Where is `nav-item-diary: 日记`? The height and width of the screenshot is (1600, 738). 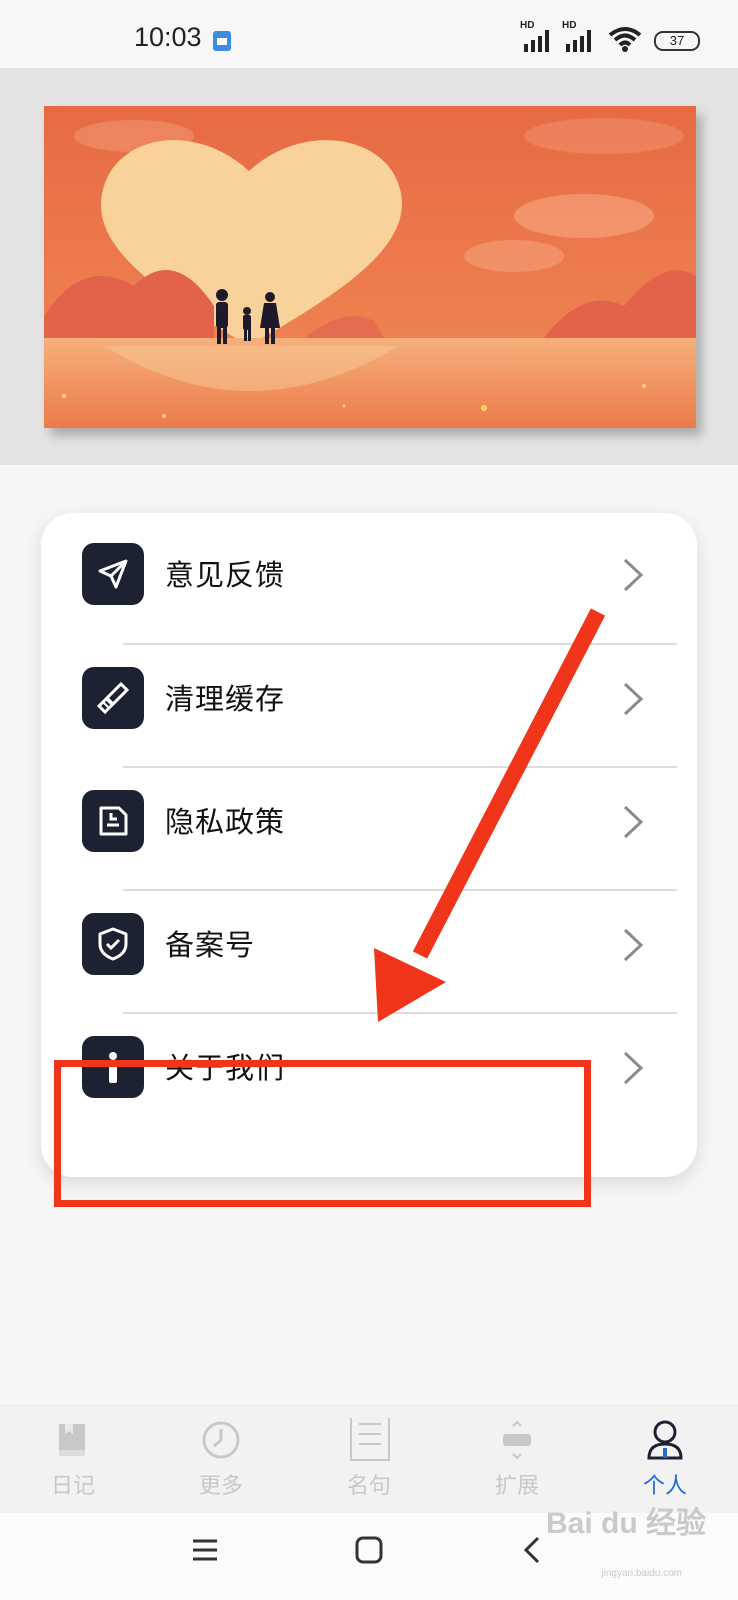 nav-item-diary: 日记 is located at coordinates (73, 1460).